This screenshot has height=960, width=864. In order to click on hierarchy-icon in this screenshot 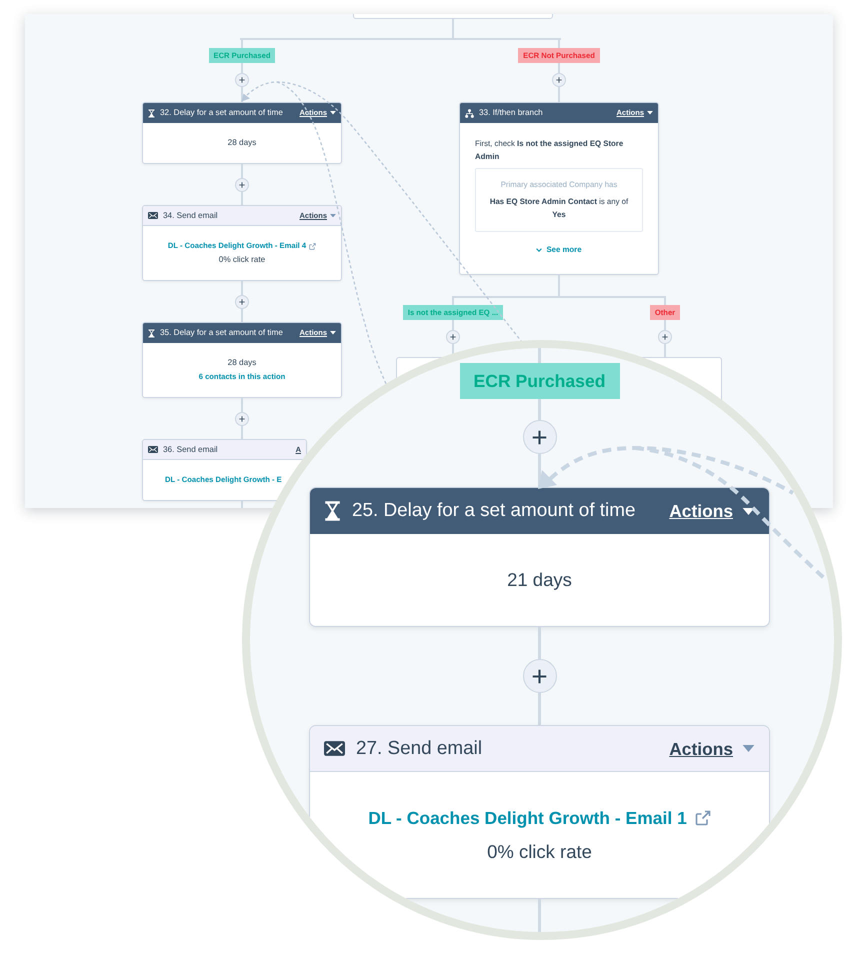, I will do `click(469, 113)`.